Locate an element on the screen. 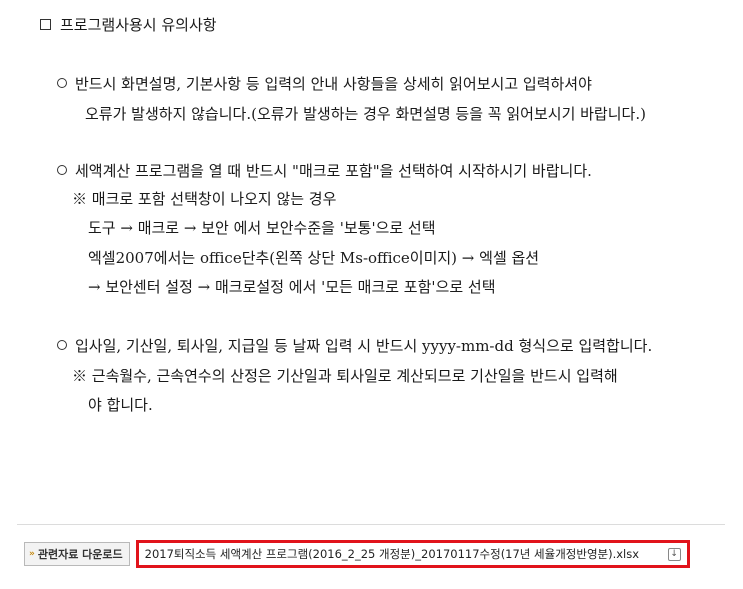 The height and width of the screenshot is (589, 743). notice-text: ※ 매크로 포함 선택창이 나오지 않는 경우 is located at coordinates (204, 199).